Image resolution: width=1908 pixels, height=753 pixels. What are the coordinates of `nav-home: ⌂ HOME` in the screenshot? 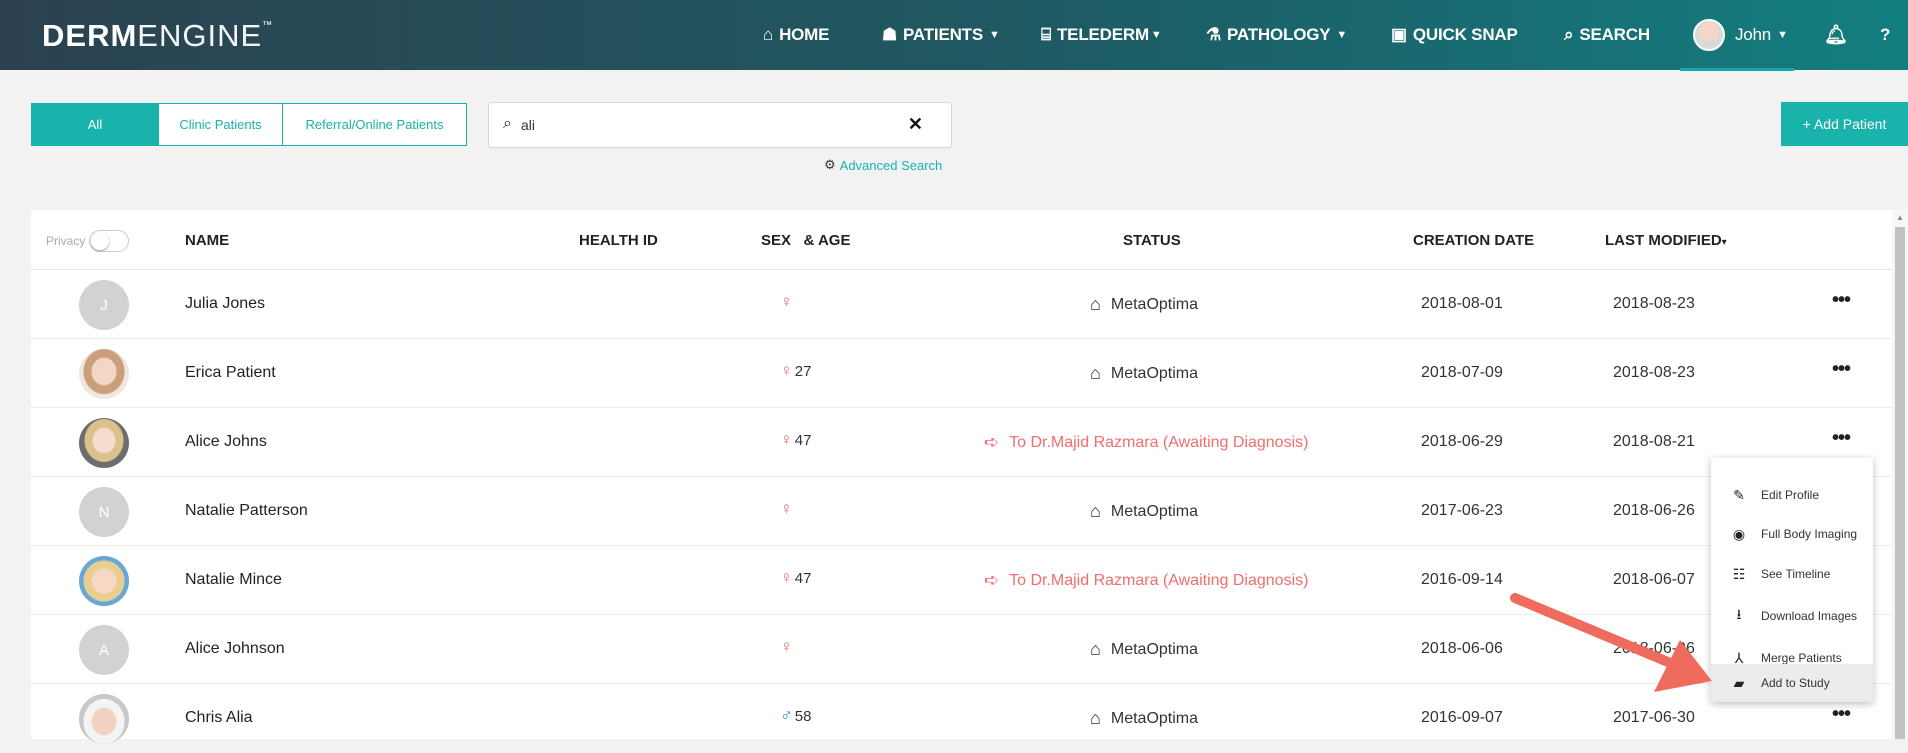 It's located at (796, 35).